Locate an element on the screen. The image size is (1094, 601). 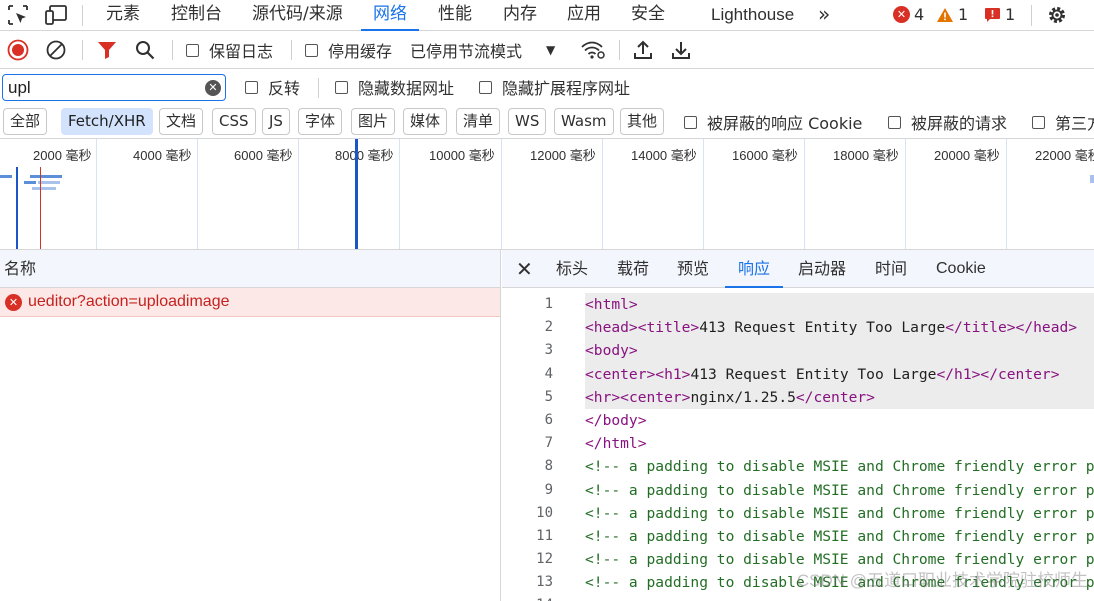
tab-sources: 源代码/来源 is located at coordinates (297, 15).